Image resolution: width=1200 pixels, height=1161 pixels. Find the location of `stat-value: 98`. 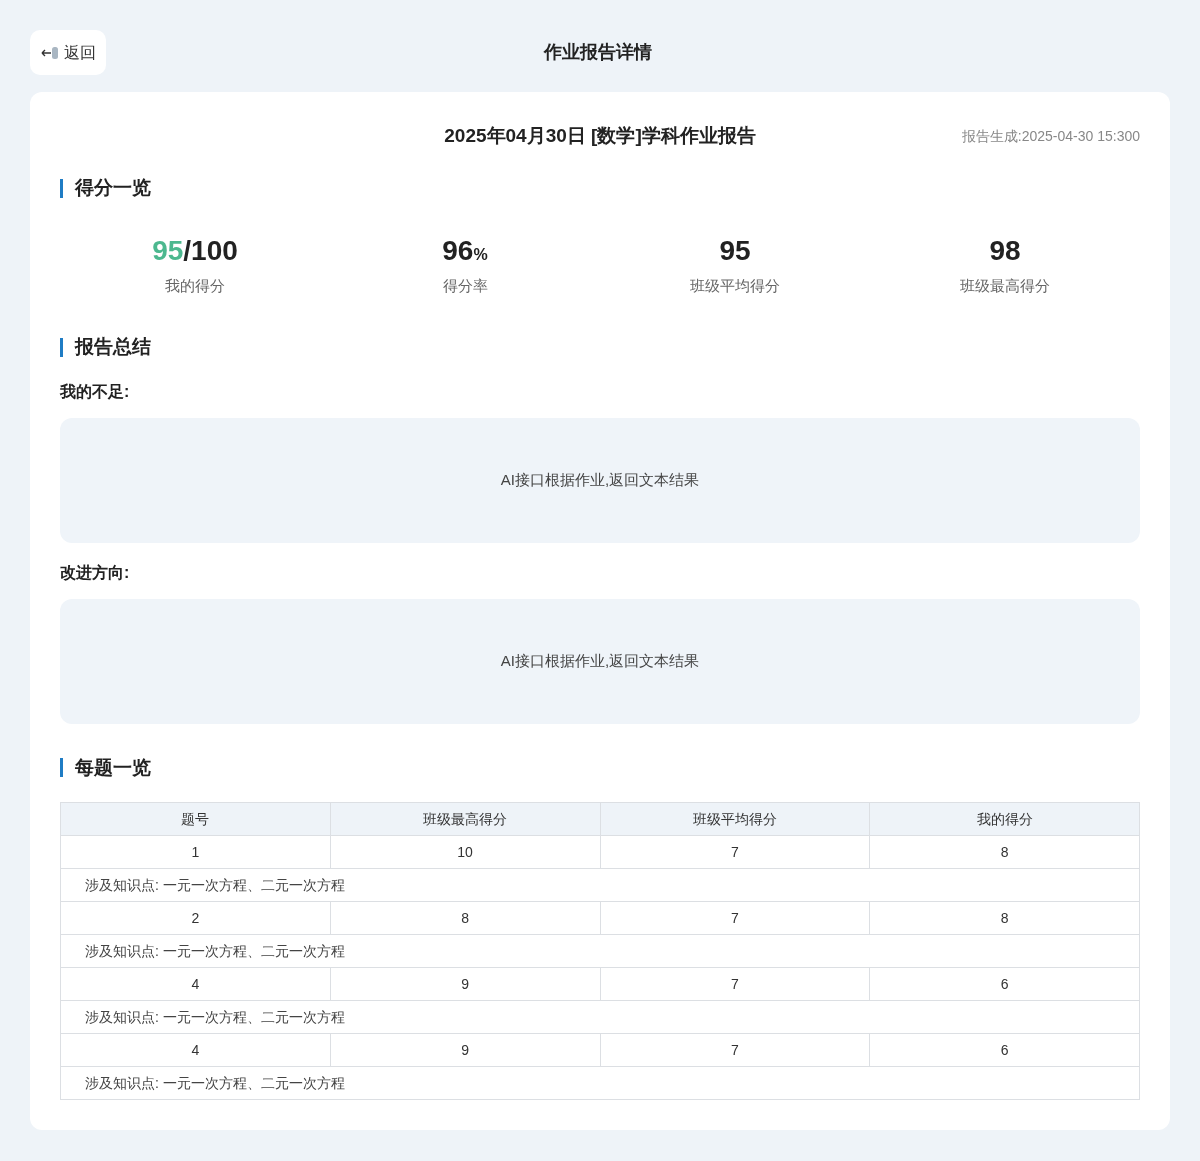

stat-value: 98 is located at coordinates (1005, 250).